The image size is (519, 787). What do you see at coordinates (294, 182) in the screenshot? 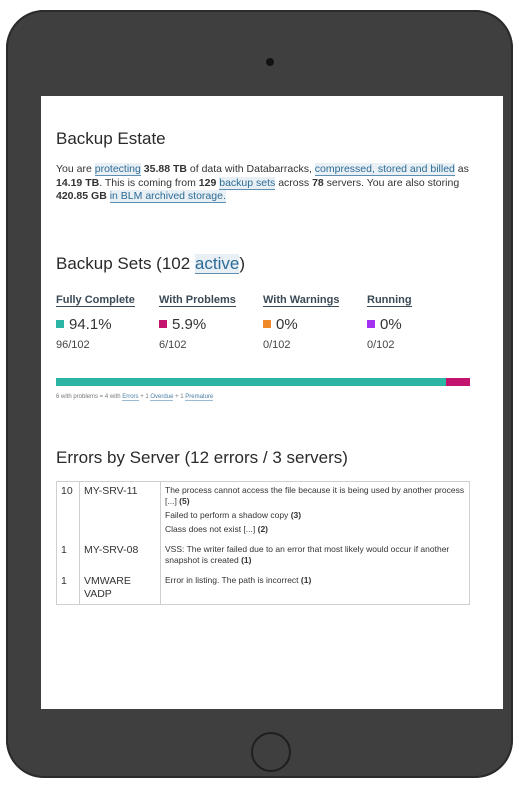
I see `summary-text: across` at bounding box center [294, 182].